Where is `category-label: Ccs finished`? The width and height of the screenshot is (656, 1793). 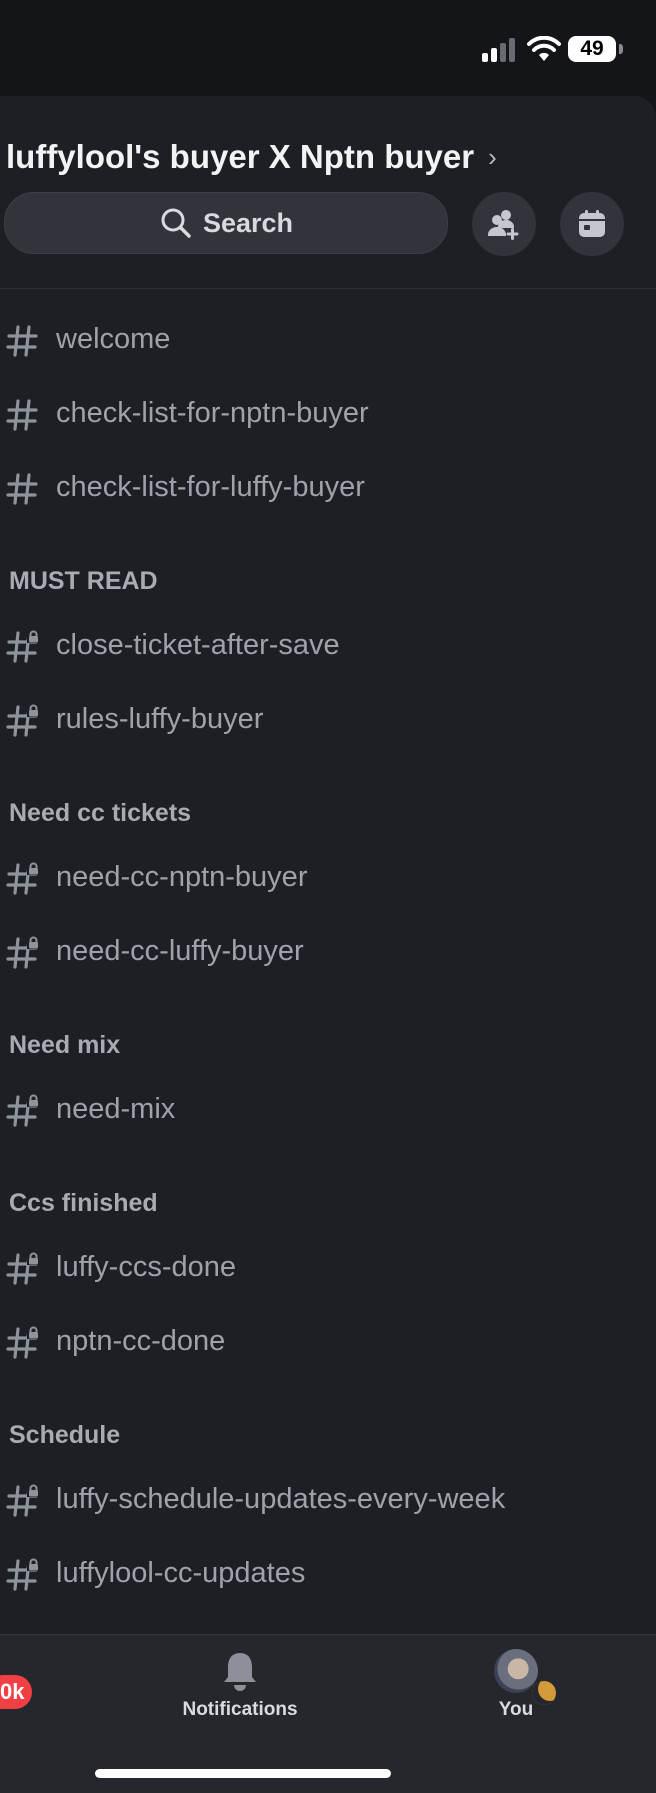
category-label: Ccs finished is located at coordinates (83, 1203).